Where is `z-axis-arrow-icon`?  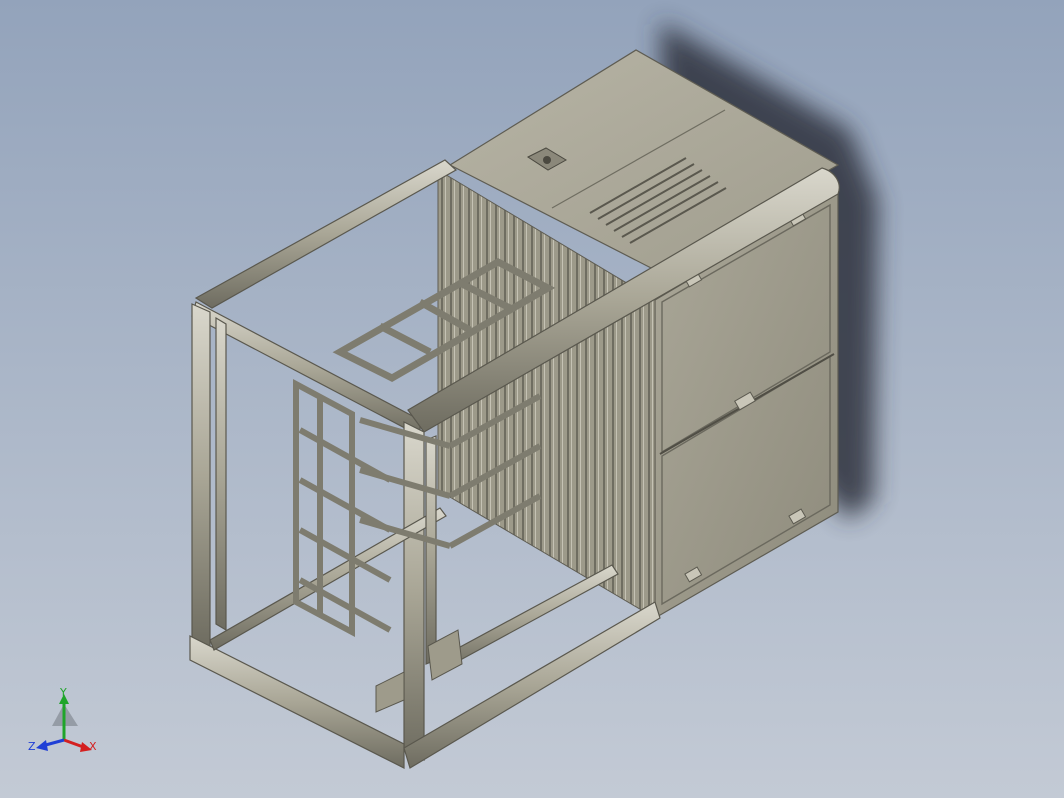 z-axis-arrow-icon is located at coordinates (42, 745).